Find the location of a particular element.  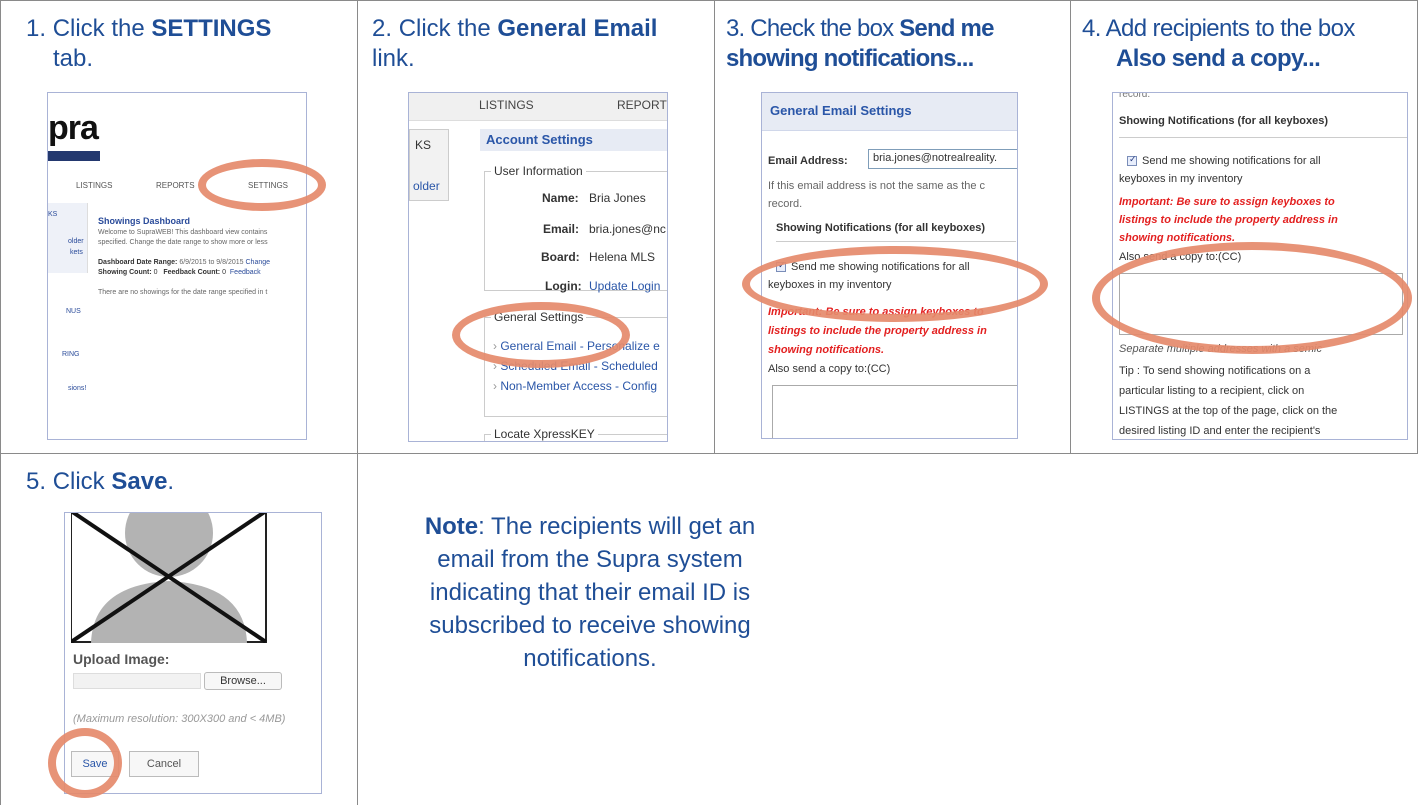

max-resolution-hint: (Maximum resolution: 300X300 and < 4MB) is located at coordinates (179, 719).